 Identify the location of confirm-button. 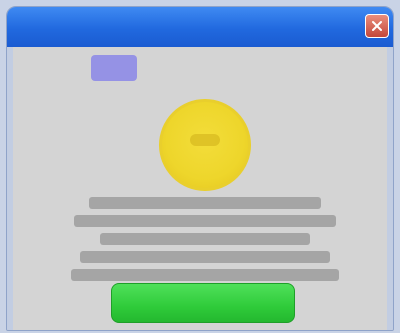
(203, 303).